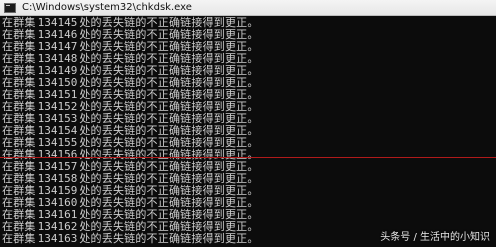  I want to click on red-divider-line, so click(248, 157).